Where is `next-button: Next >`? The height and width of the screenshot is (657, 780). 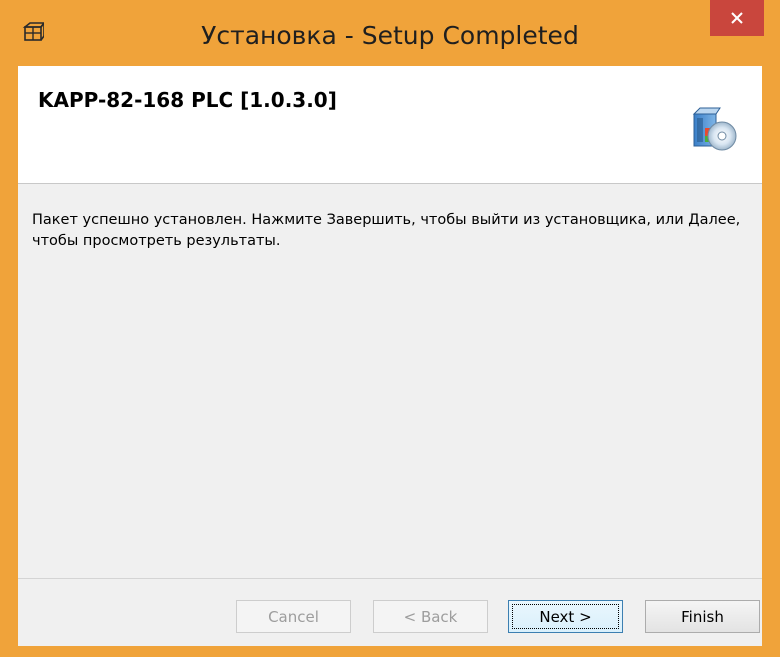 next-button: Next > is located at coordinates (565, 616).